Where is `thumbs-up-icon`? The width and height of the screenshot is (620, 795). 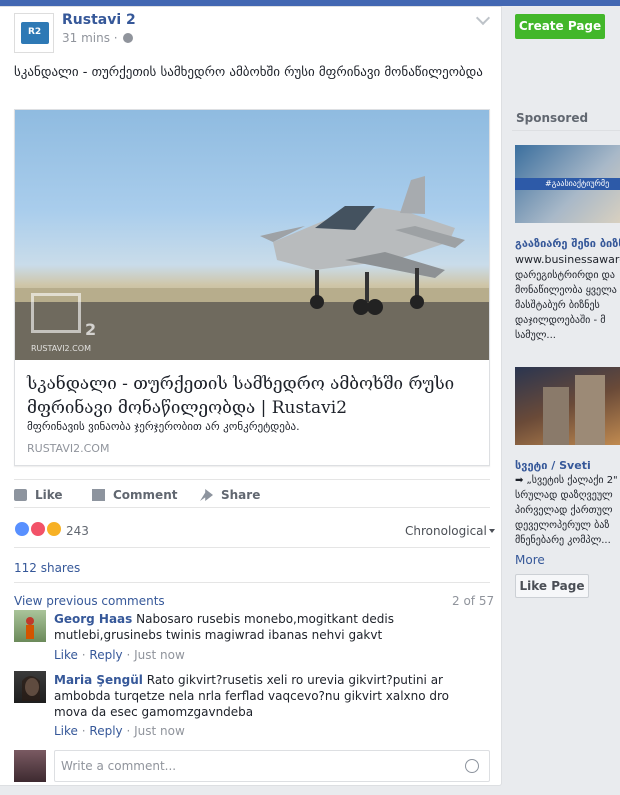 thumbs-up-icon is located at coordinates (20, 495).